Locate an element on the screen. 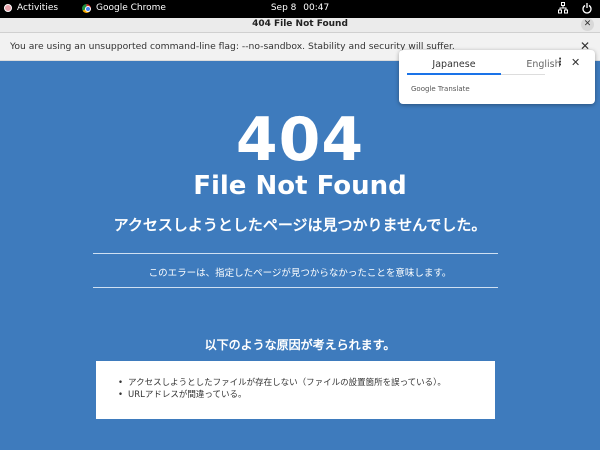 The height and width of the screenshot is (450, 600). translate-options-button: ⋮ is located at coordinates (560, 62).